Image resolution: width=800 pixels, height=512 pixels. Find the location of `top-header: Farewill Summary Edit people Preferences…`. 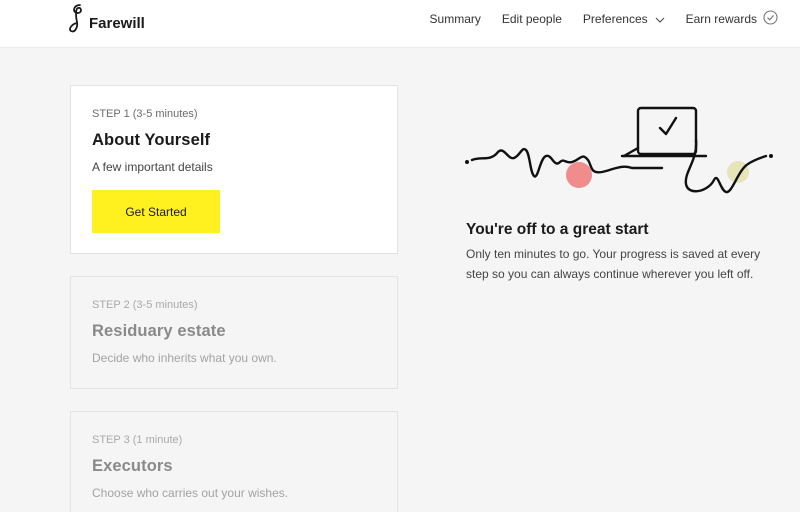

top-header: Farewill Summary Edit people Preferences… is located at coordinates (400, 24).